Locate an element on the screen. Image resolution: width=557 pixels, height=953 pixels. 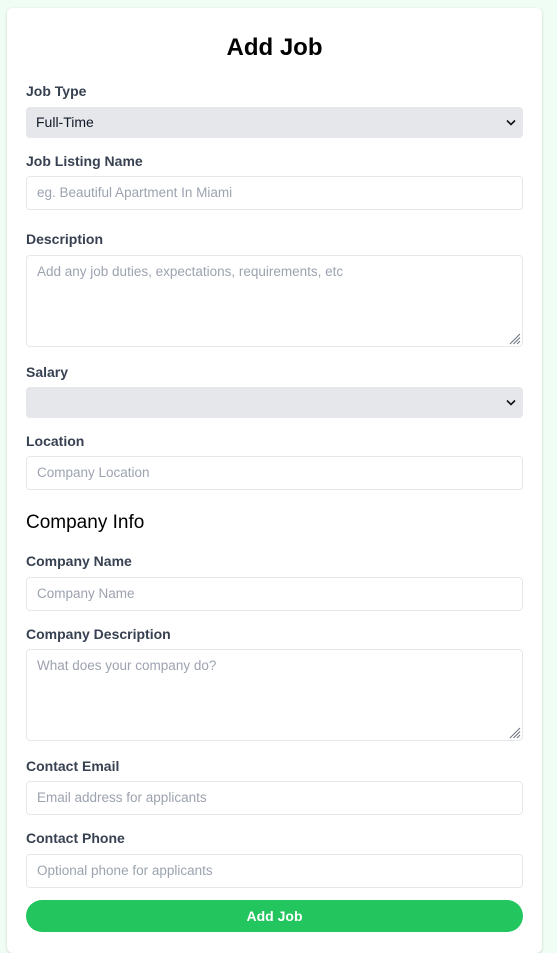
job-type-select: Full-Time is located at coordinates (274, 122).